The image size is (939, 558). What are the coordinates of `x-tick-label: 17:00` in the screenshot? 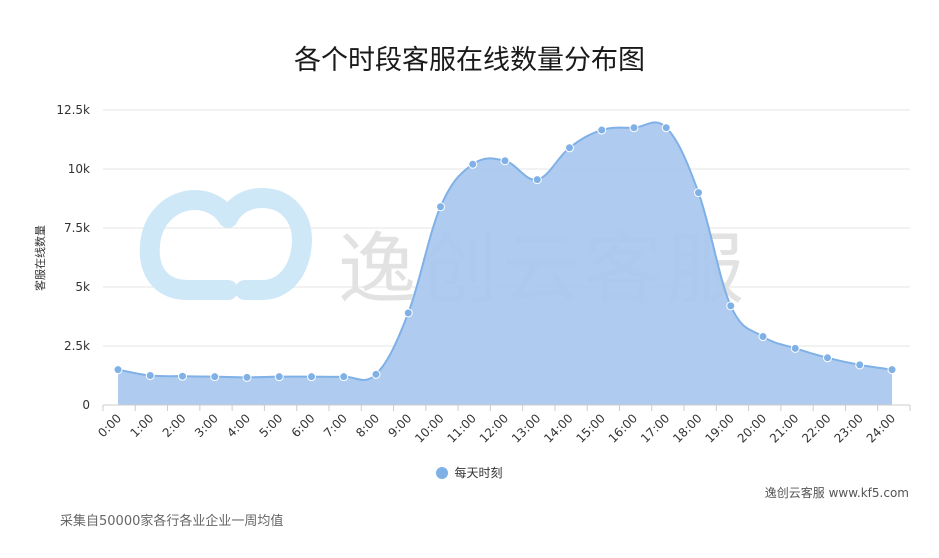 It's located at (655, 428).